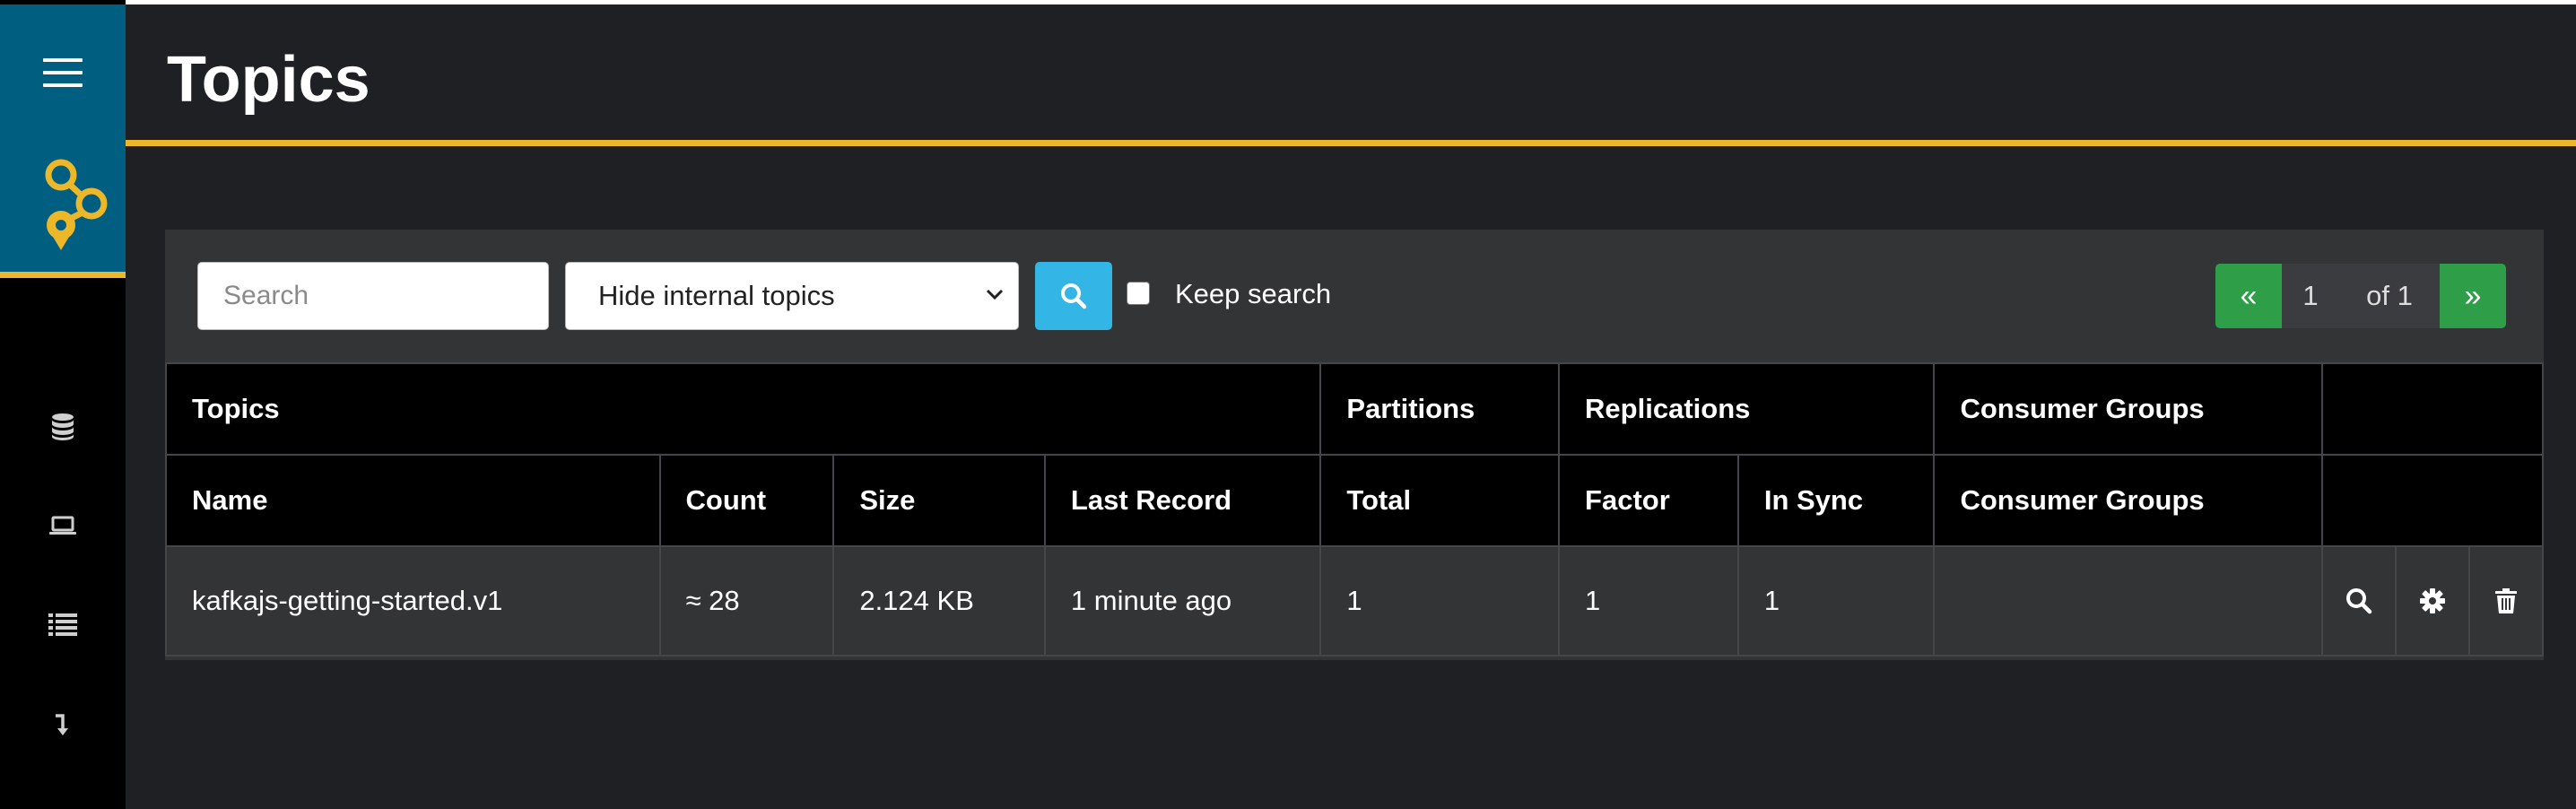  I want to click on sidebar-header, so click(63, 141).